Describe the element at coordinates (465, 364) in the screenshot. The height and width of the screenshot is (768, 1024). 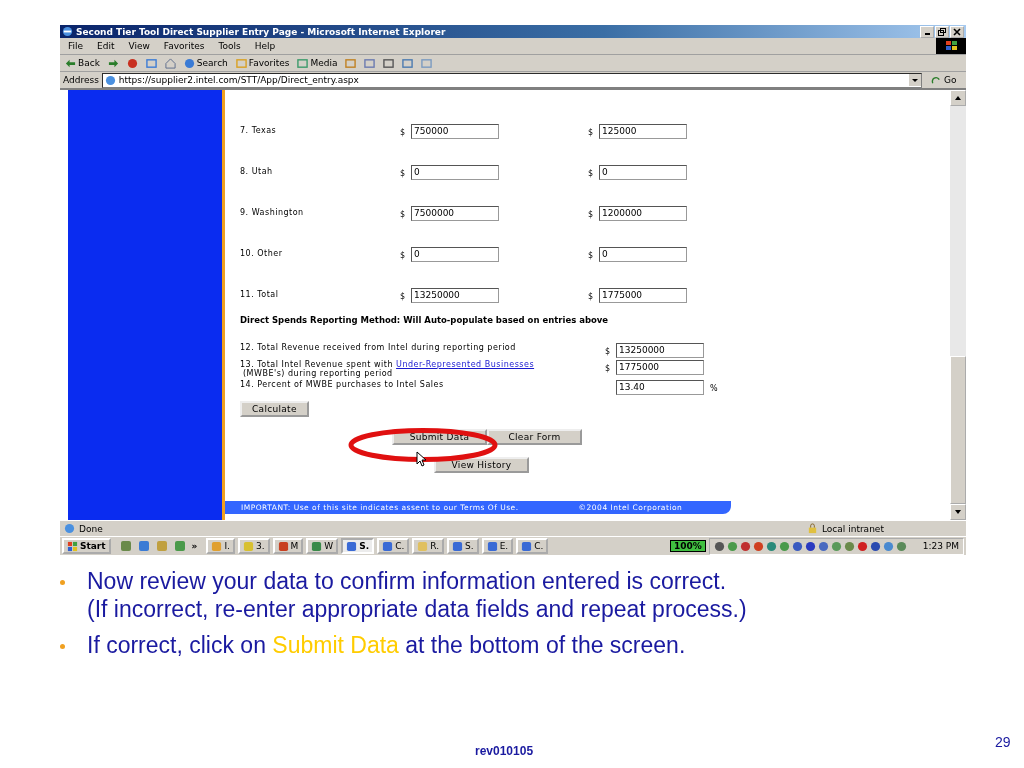
I see `businesses-link: Under-Represented Businesses` at that location.